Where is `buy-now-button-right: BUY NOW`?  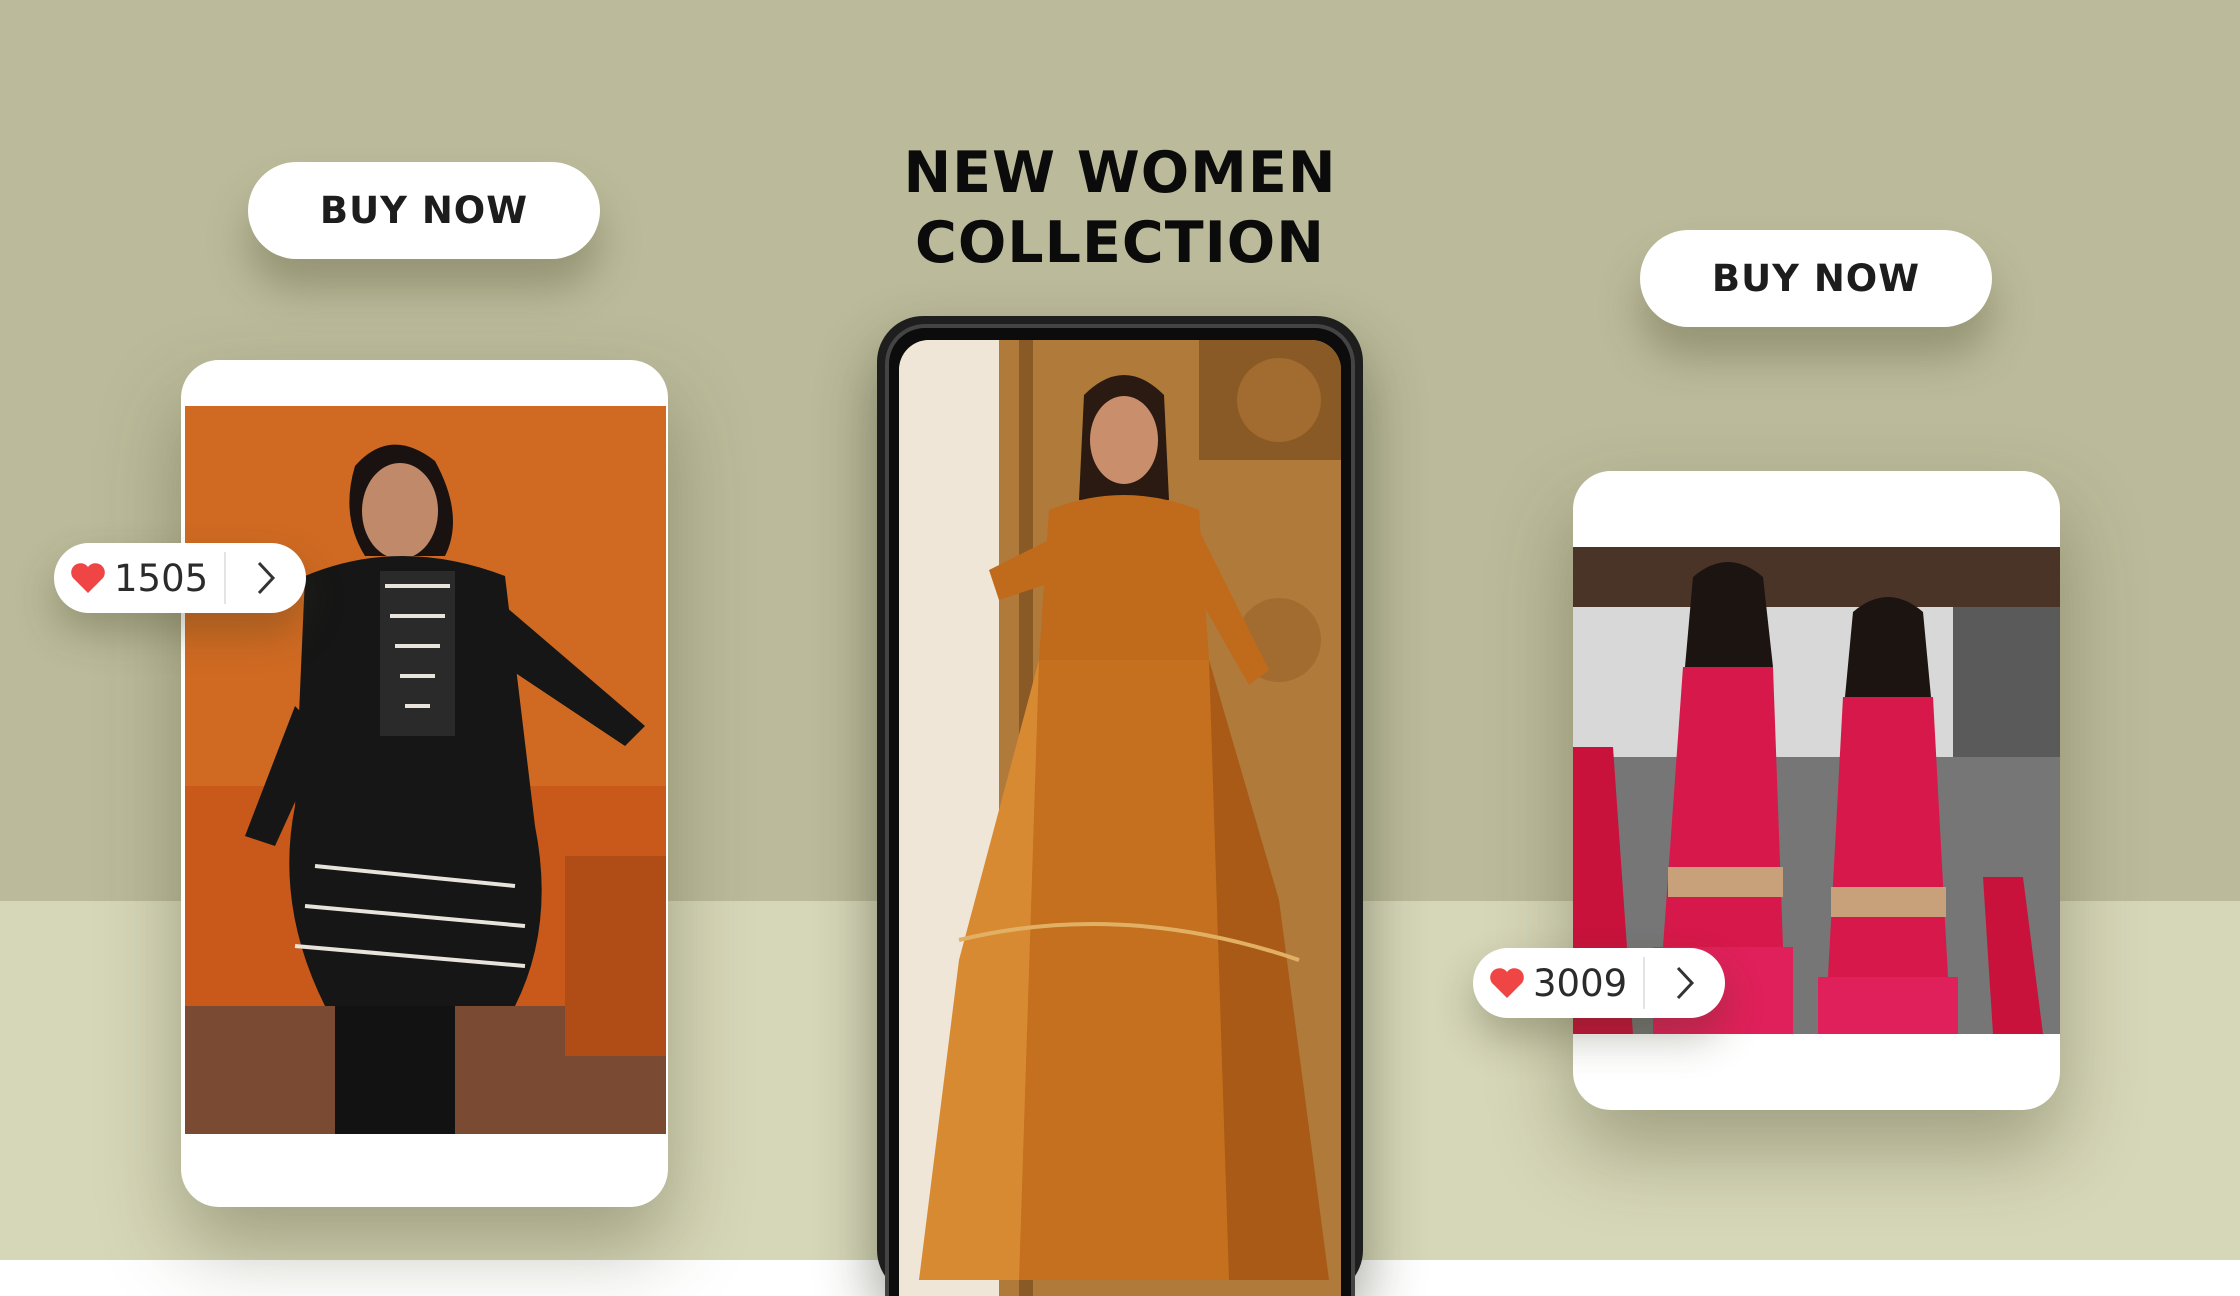 buy-now-button-right: BUY NOW is located at coordinates (1816, 278).